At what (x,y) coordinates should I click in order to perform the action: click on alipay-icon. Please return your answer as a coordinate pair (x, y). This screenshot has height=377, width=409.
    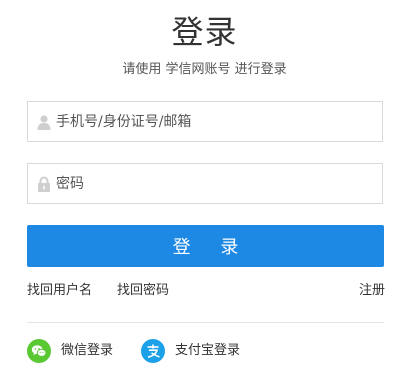
    Looking at the image, I should click on (153, 351).